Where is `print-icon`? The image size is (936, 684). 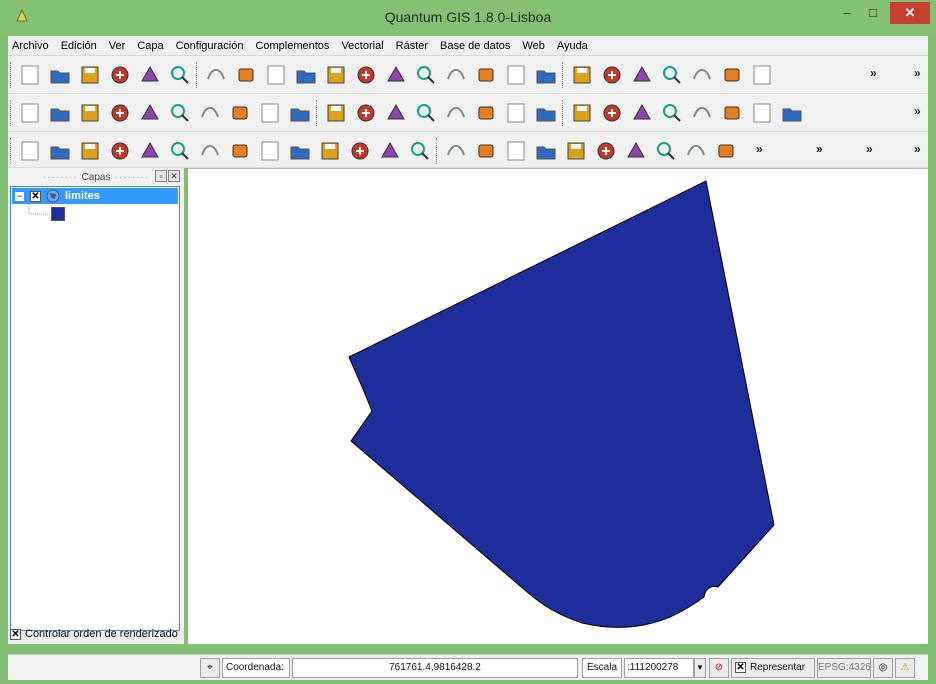
print-icon is located at coordinates (180, 75).